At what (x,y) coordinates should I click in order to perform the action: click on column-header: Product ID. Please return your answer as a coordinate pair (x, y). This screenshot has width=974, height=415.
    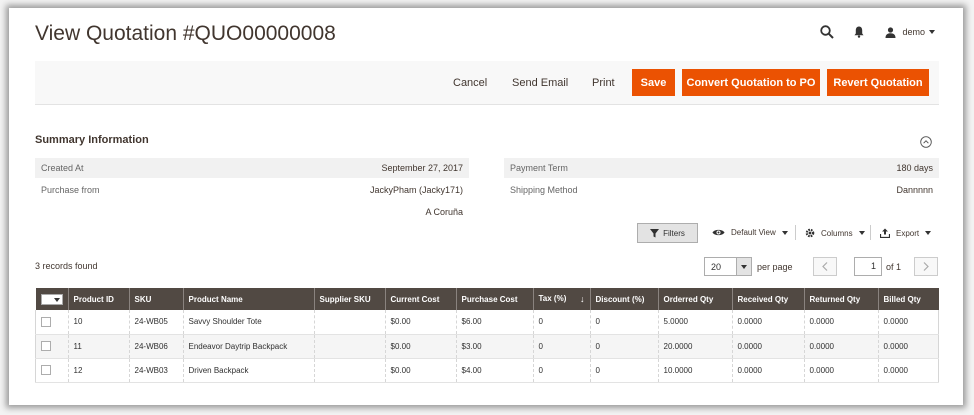
    Looking at the image, I should click on (98, 299).